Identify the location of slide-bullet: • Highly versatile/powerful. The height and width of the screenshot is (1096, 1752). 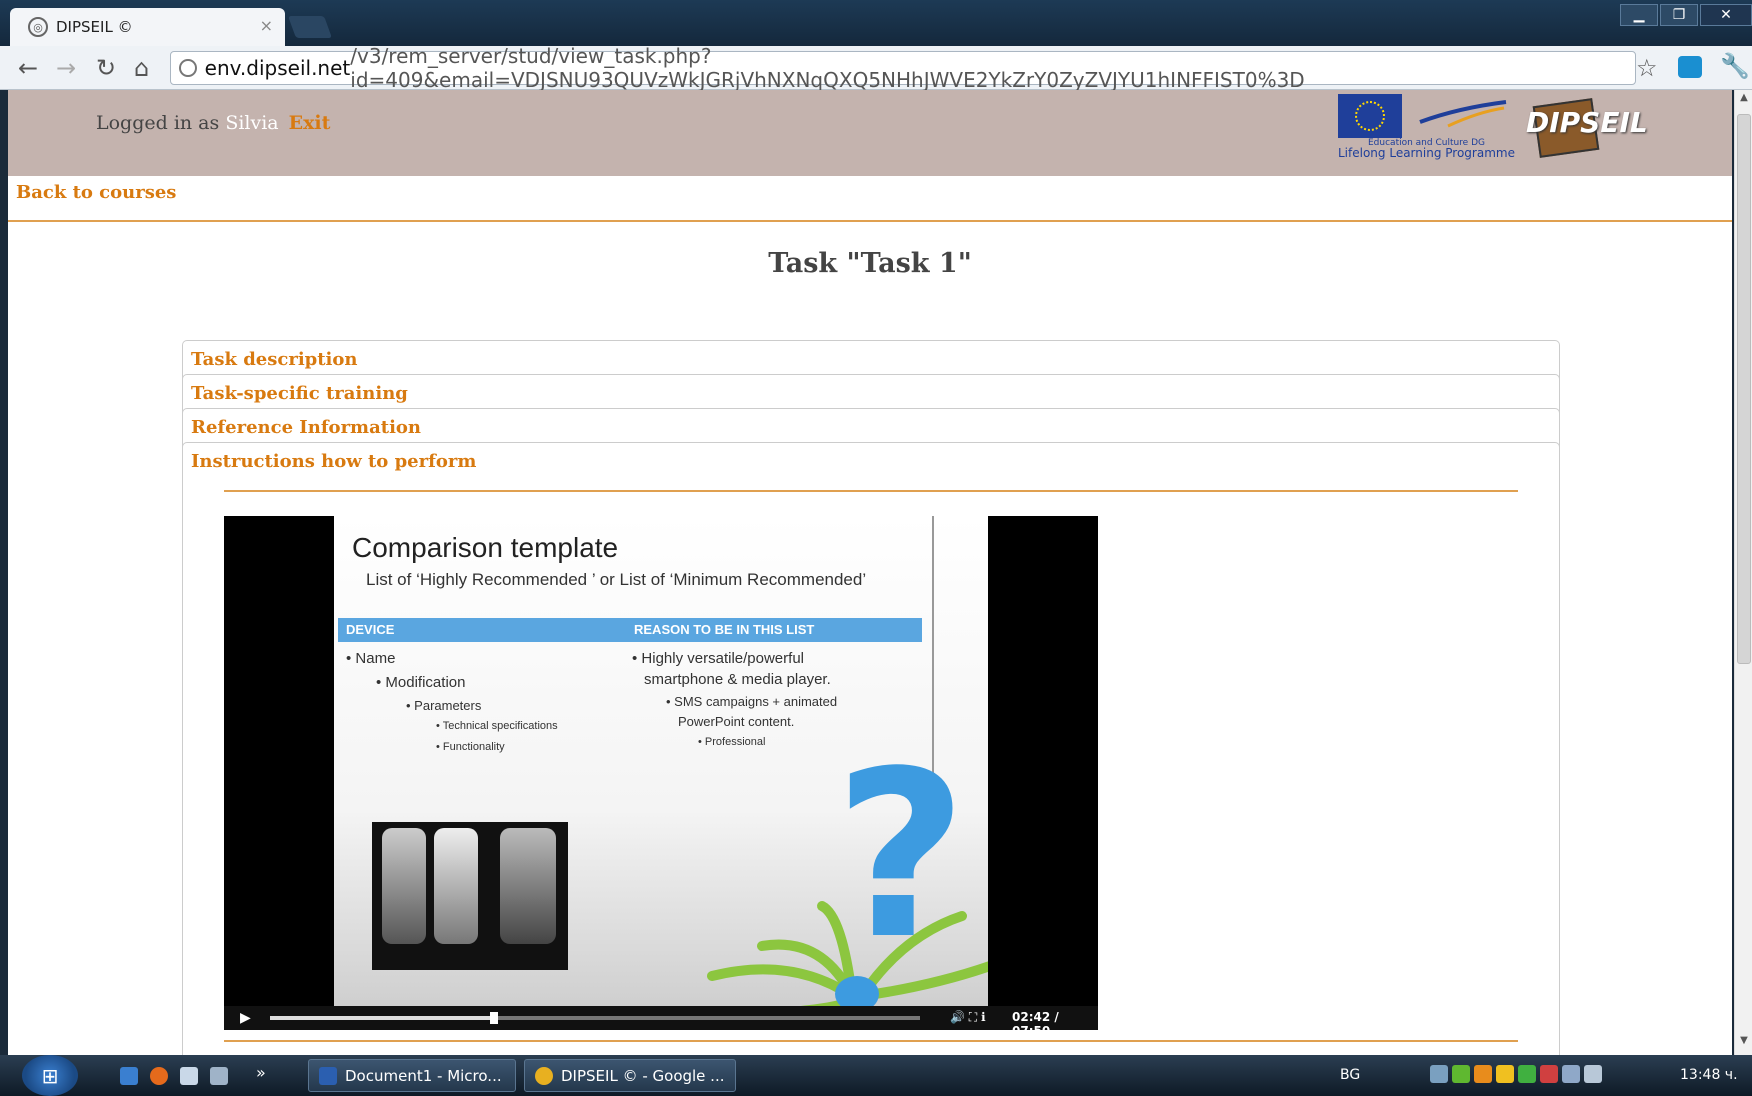
(718, 658).